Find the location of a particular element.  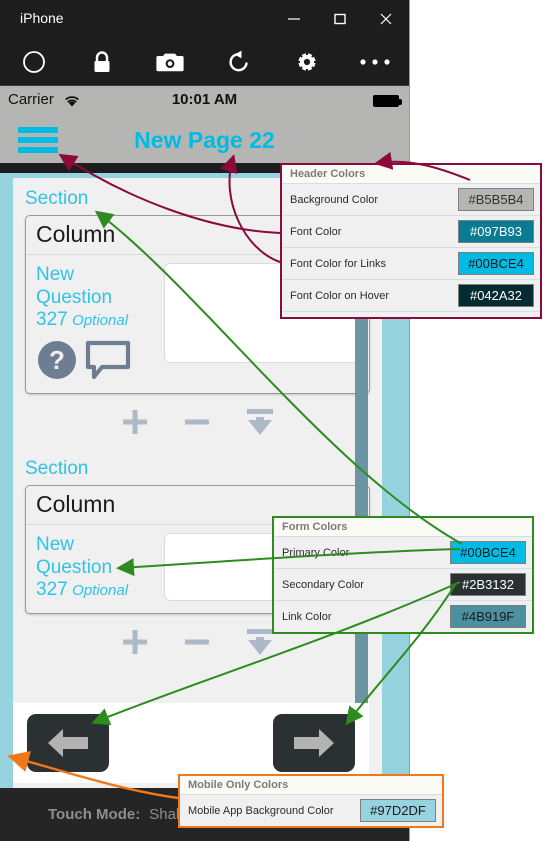

question-line1-2: New is located at coordinates (55, 544).